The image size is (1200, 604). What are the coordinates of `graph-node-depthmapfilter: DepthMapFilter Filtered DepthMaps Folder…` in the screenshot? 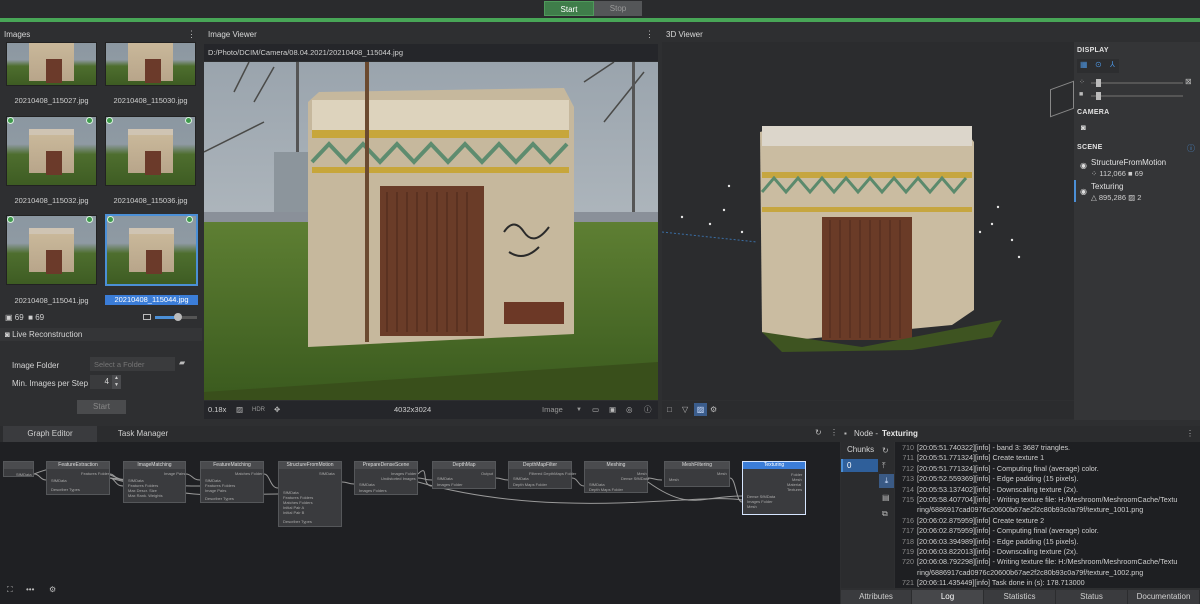 It's located at (542, 475).